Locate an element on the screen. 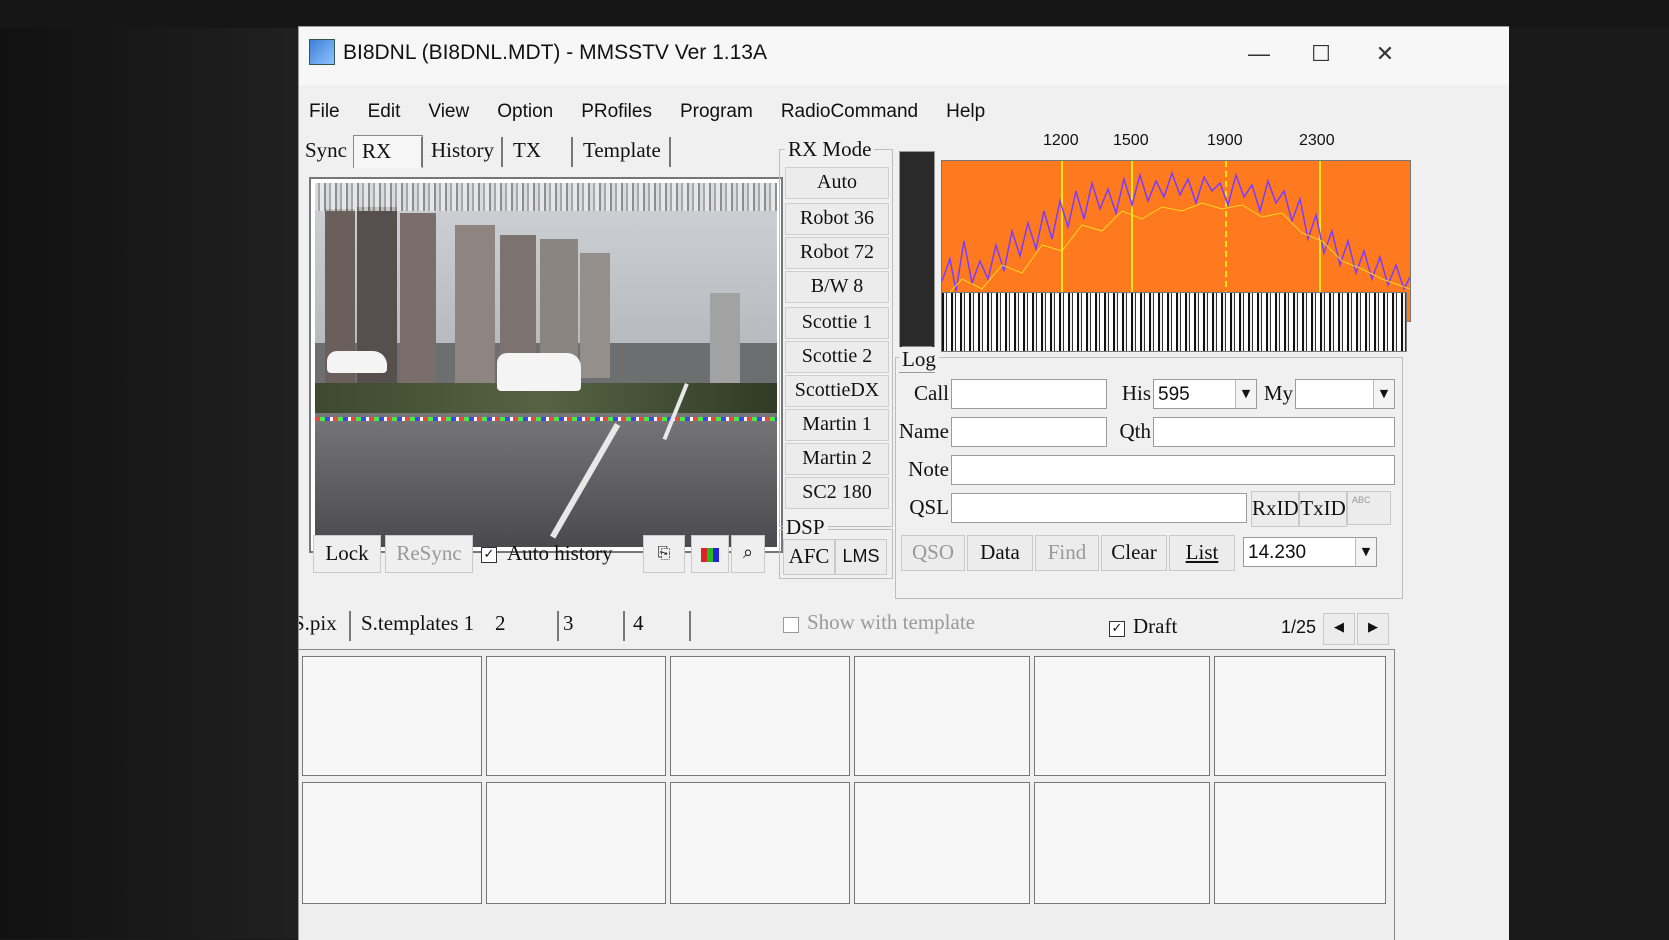 Image resolution: width=1669 pixels, height=940 pixels. freq-label-2300: 2300 is located at coordinates (1317, 140).